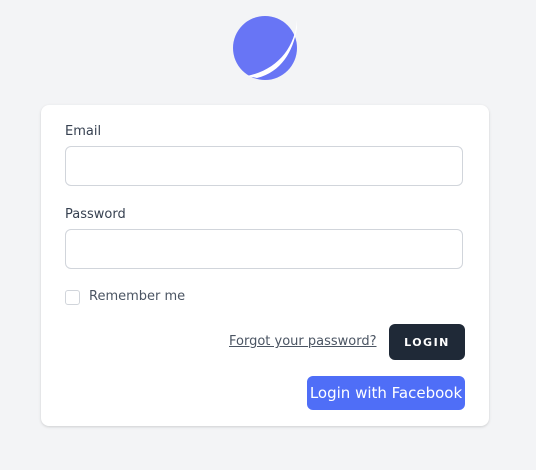 The height and width of the screenshot is (470, 536). Describe the element at coordinates (265, 48) in the screenshot. I see `crescent-logo-icon` at that location.